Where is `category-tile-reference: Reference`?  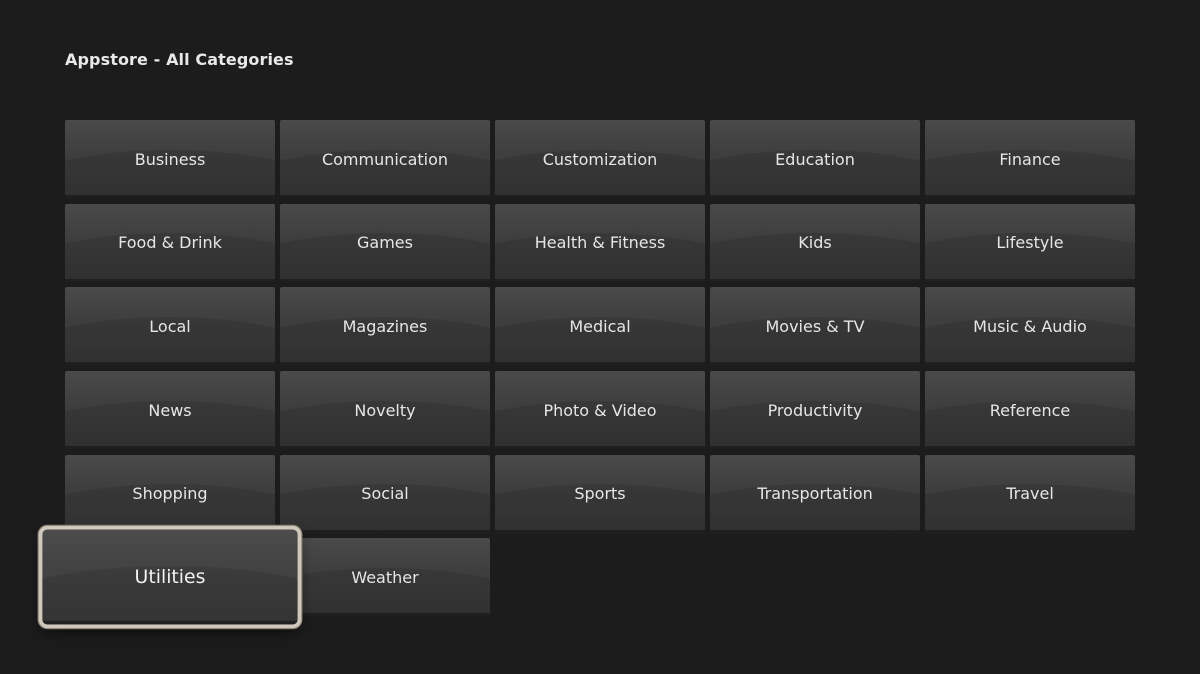 category-tile-reference: Reference is located at coordinates (1030, 410).